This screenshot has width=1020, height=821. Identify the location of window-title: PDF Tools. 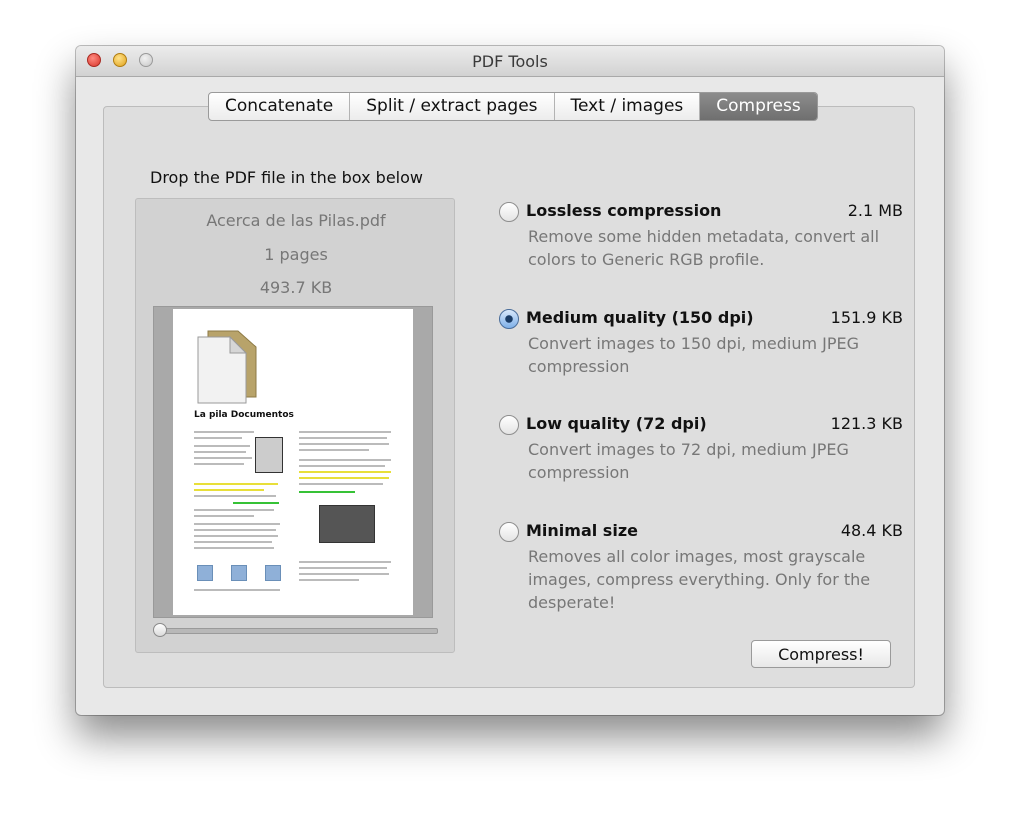
(510, 61).